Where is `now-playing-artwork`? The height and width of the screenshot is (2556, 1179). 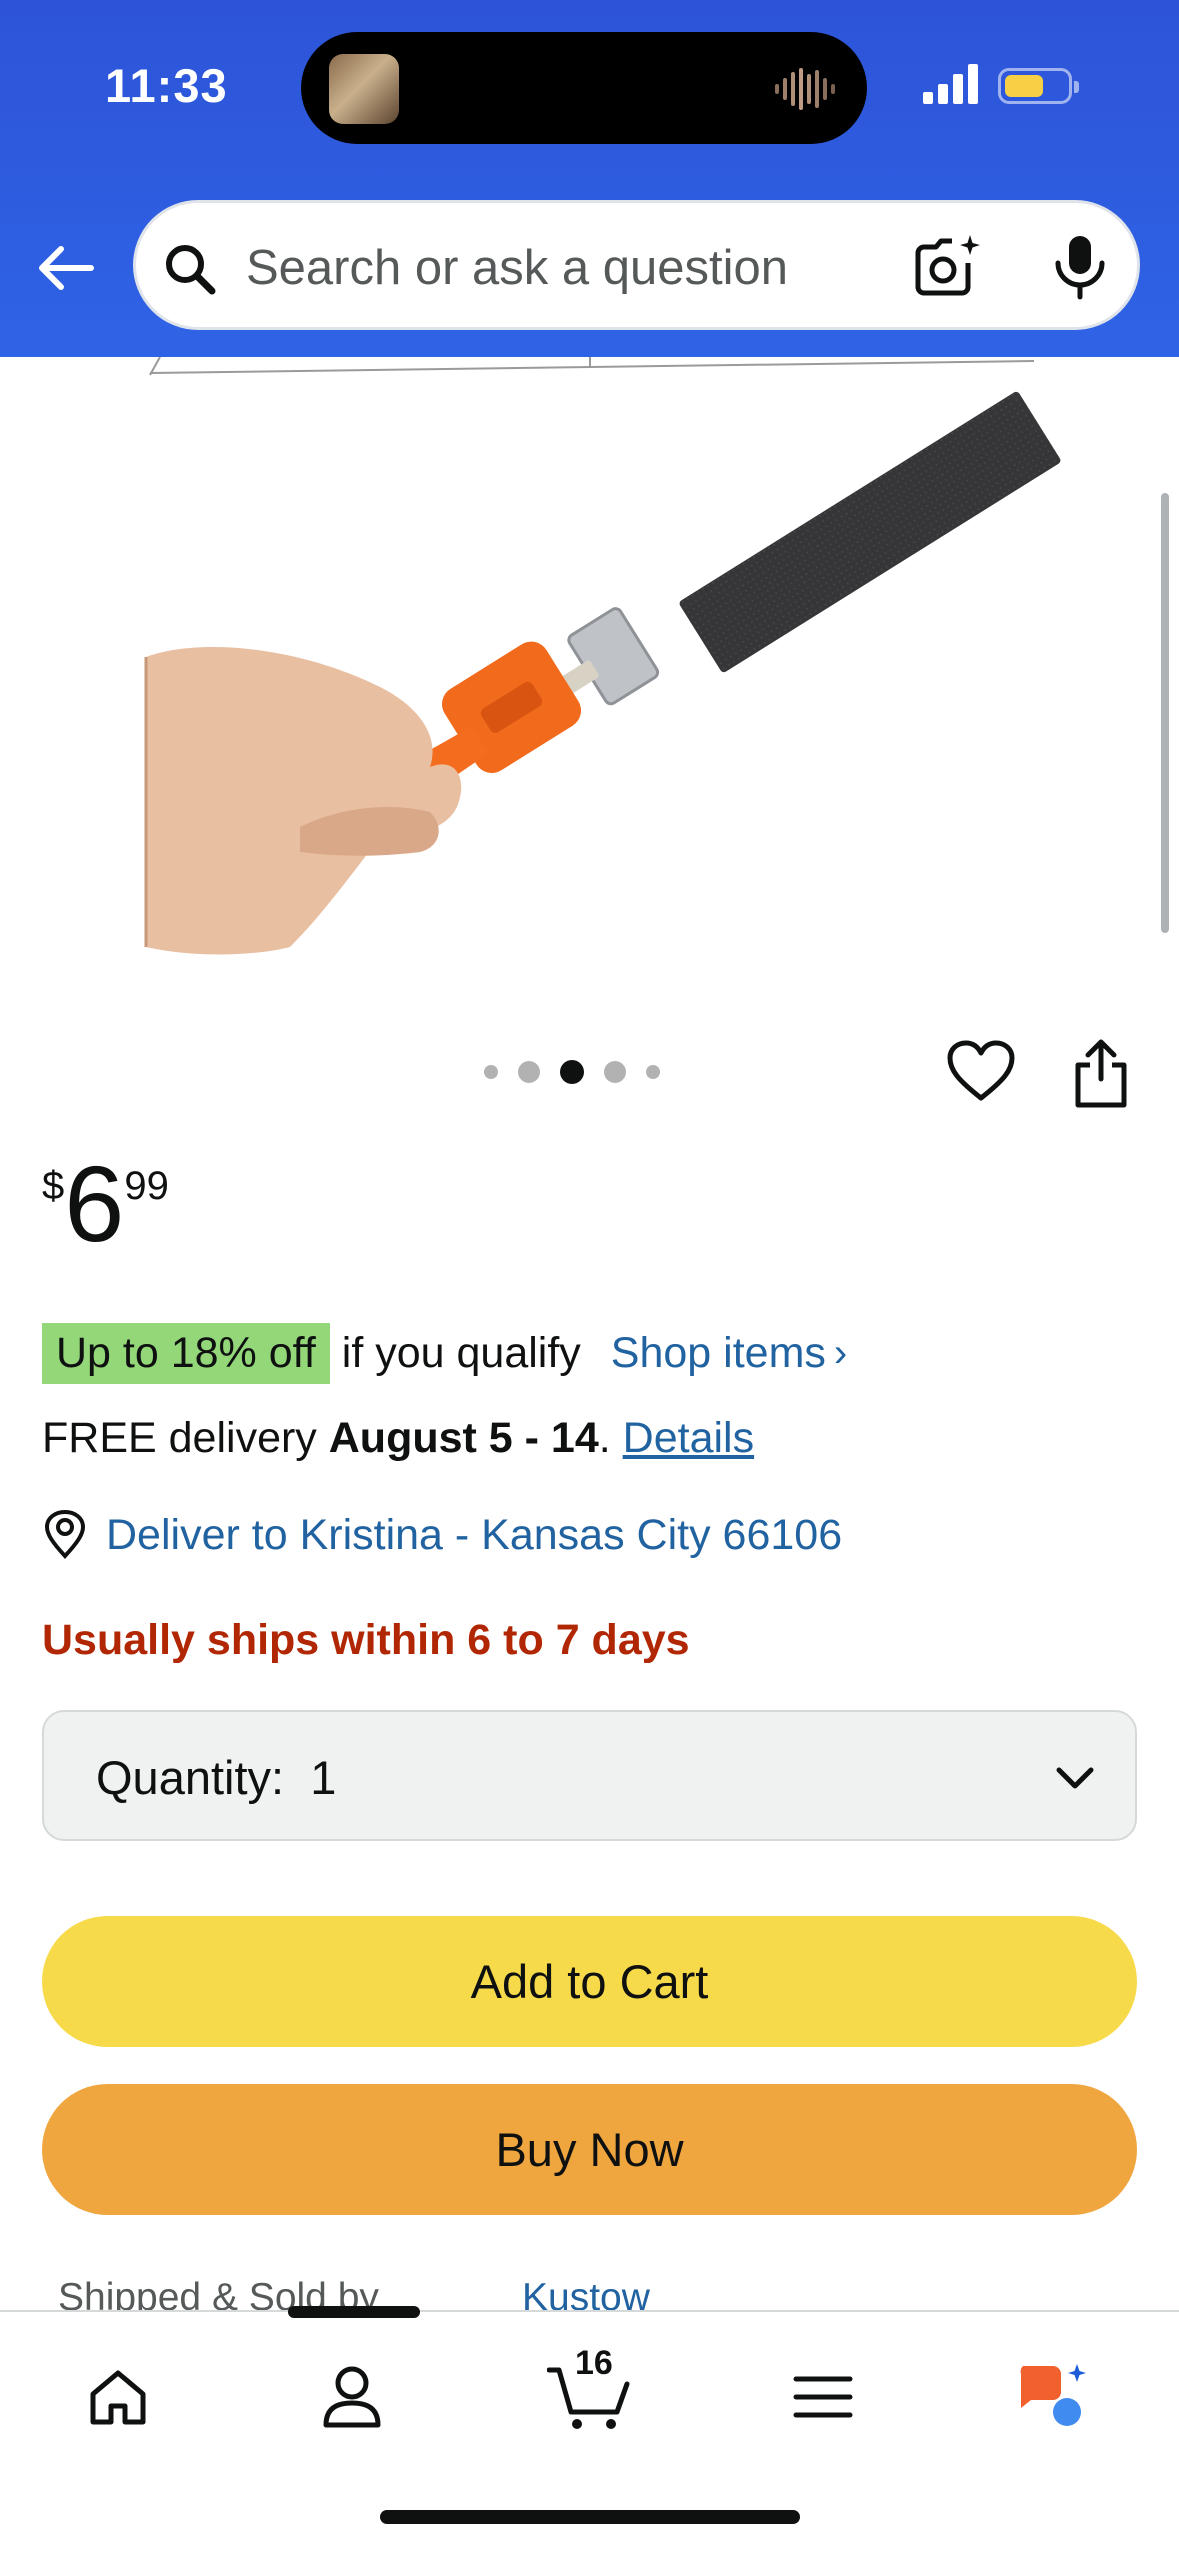 now-playing-artwork is located at coordinates (364, 89).